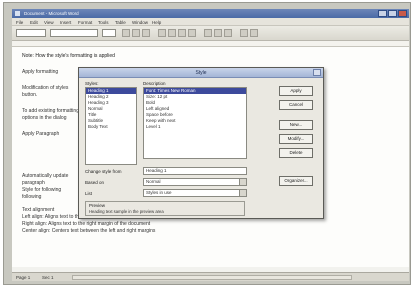 Image resolution: width=415 pixels, height=291 pixels. What do you see at coordinates (42, 190) in the screenshot?
I see `doc-line: Style for following` at bounding box center [42, 190].